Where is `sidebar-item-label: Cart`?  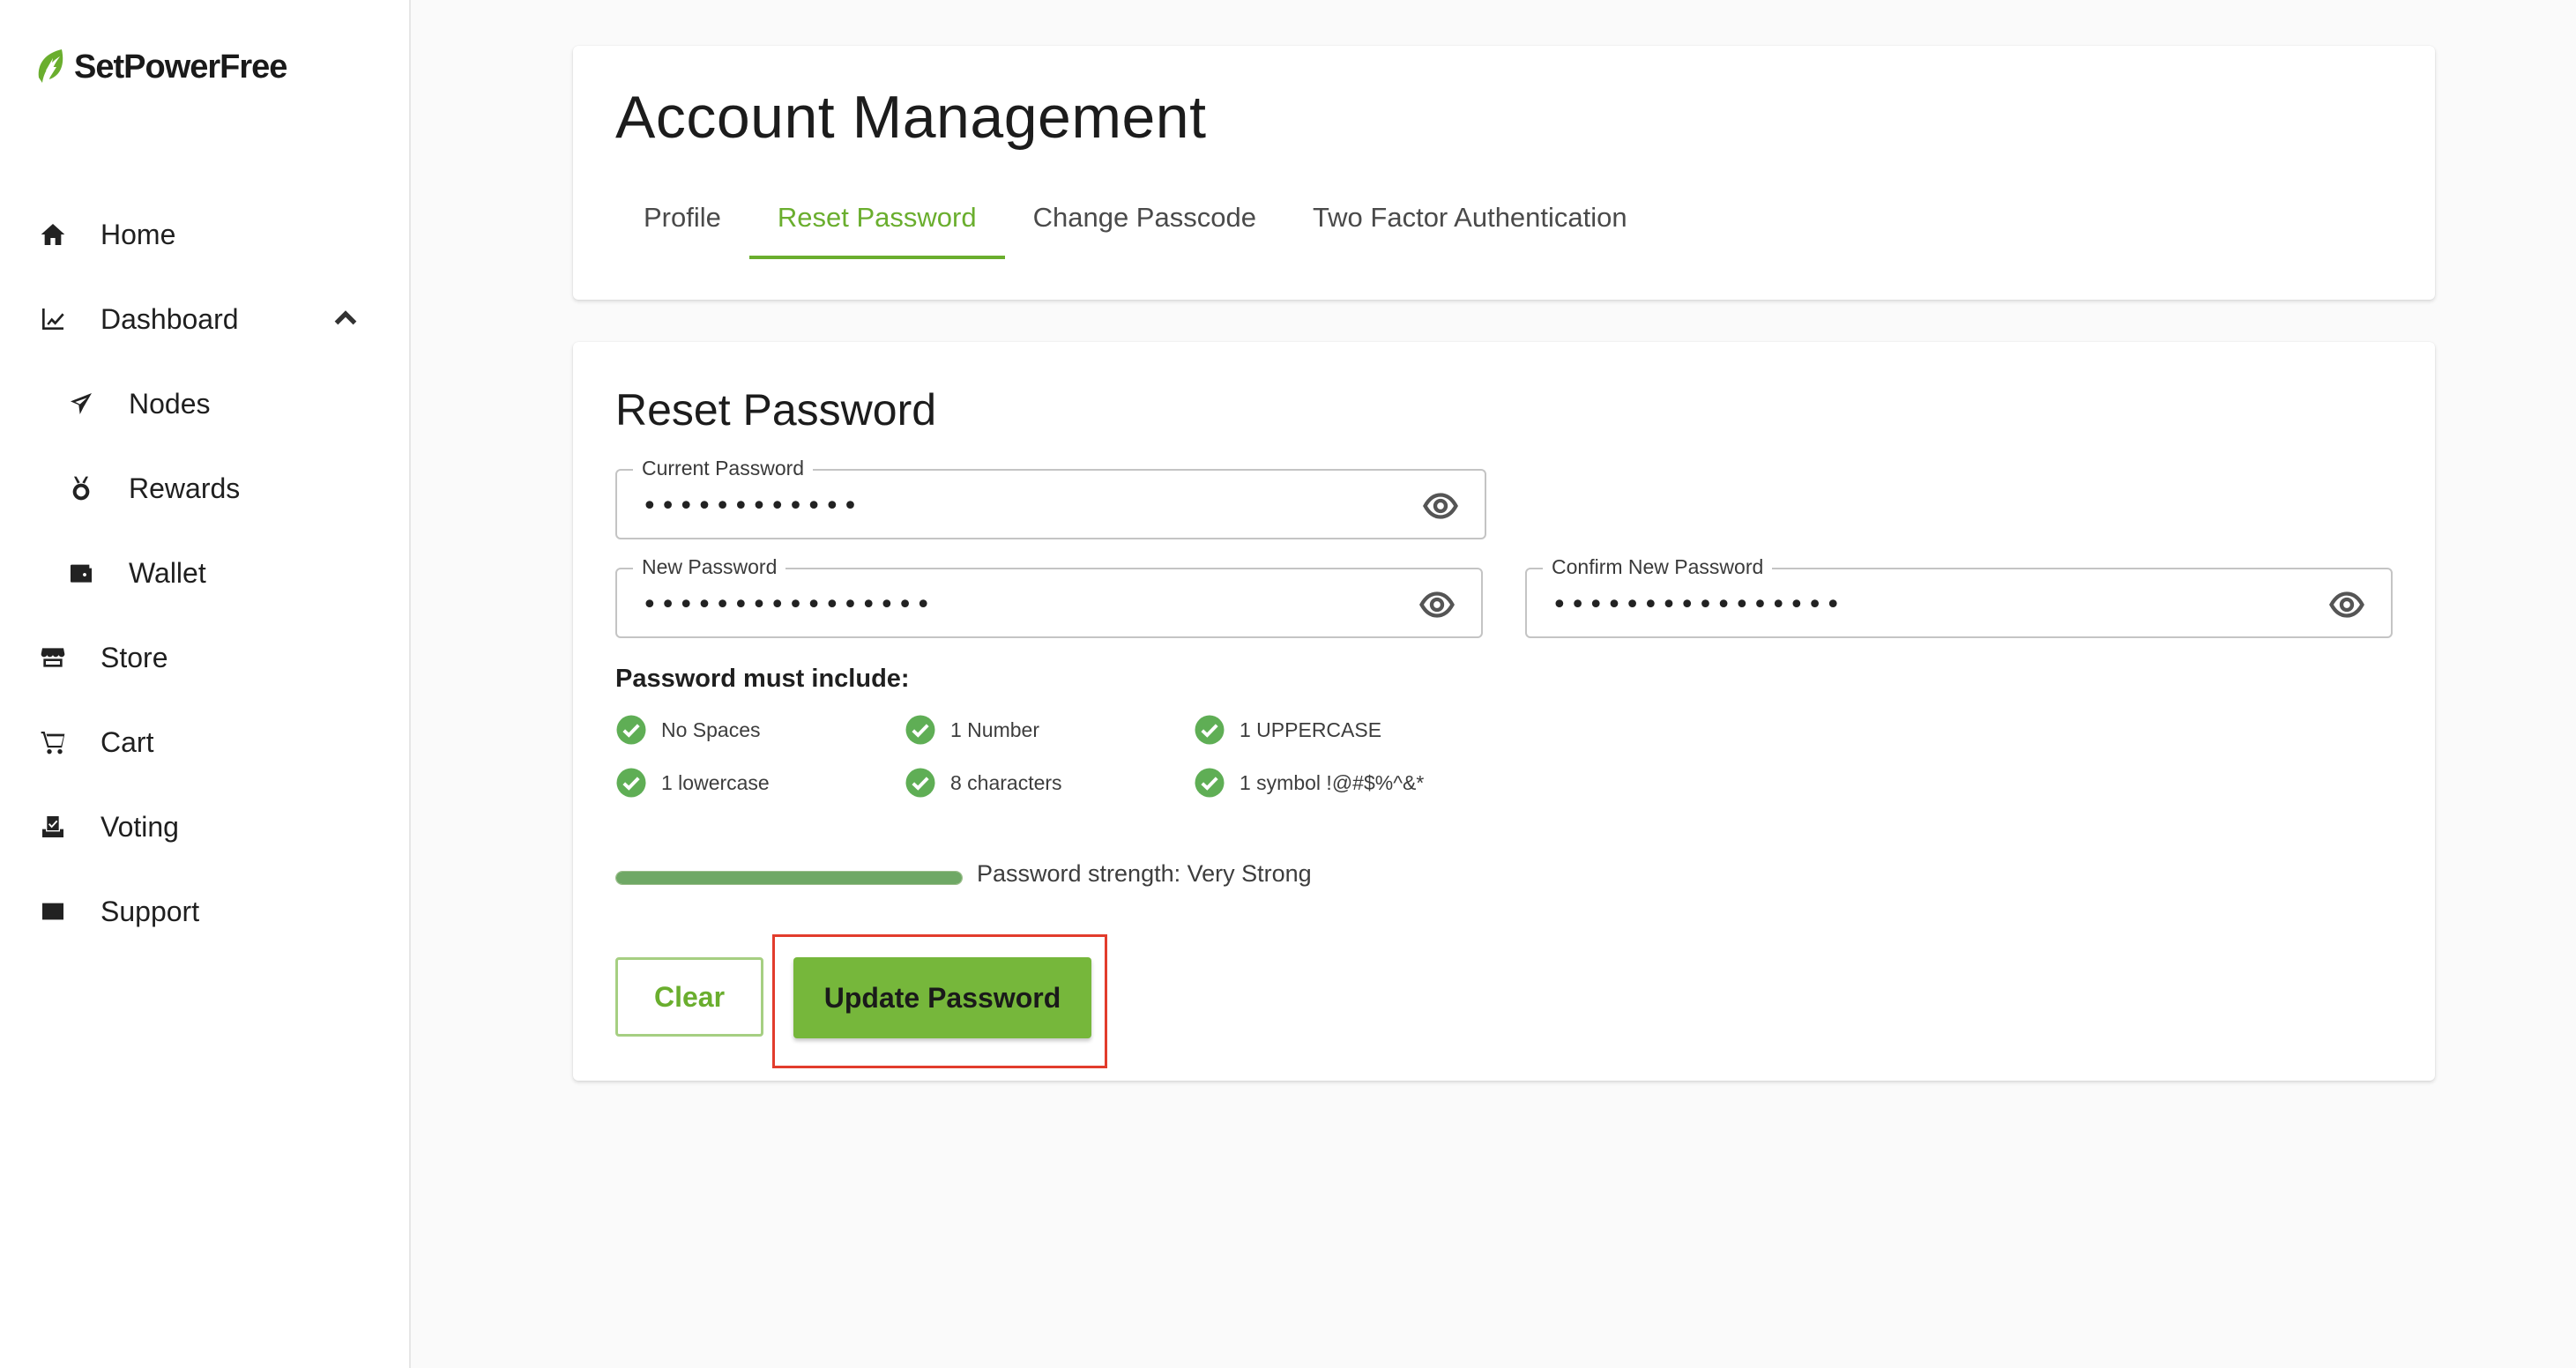 sidebar-item-label: Cart is located at coordinates (128, 741).